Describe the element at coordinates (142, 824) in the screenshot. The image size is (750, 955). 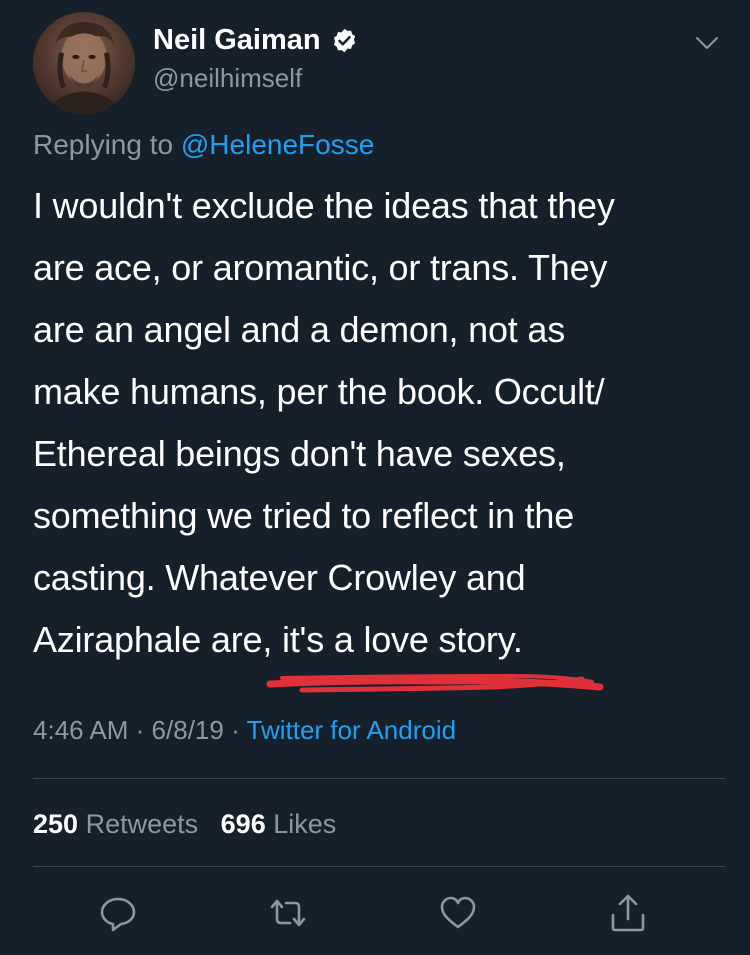
I see `retweets-label: Retweets` at that location.